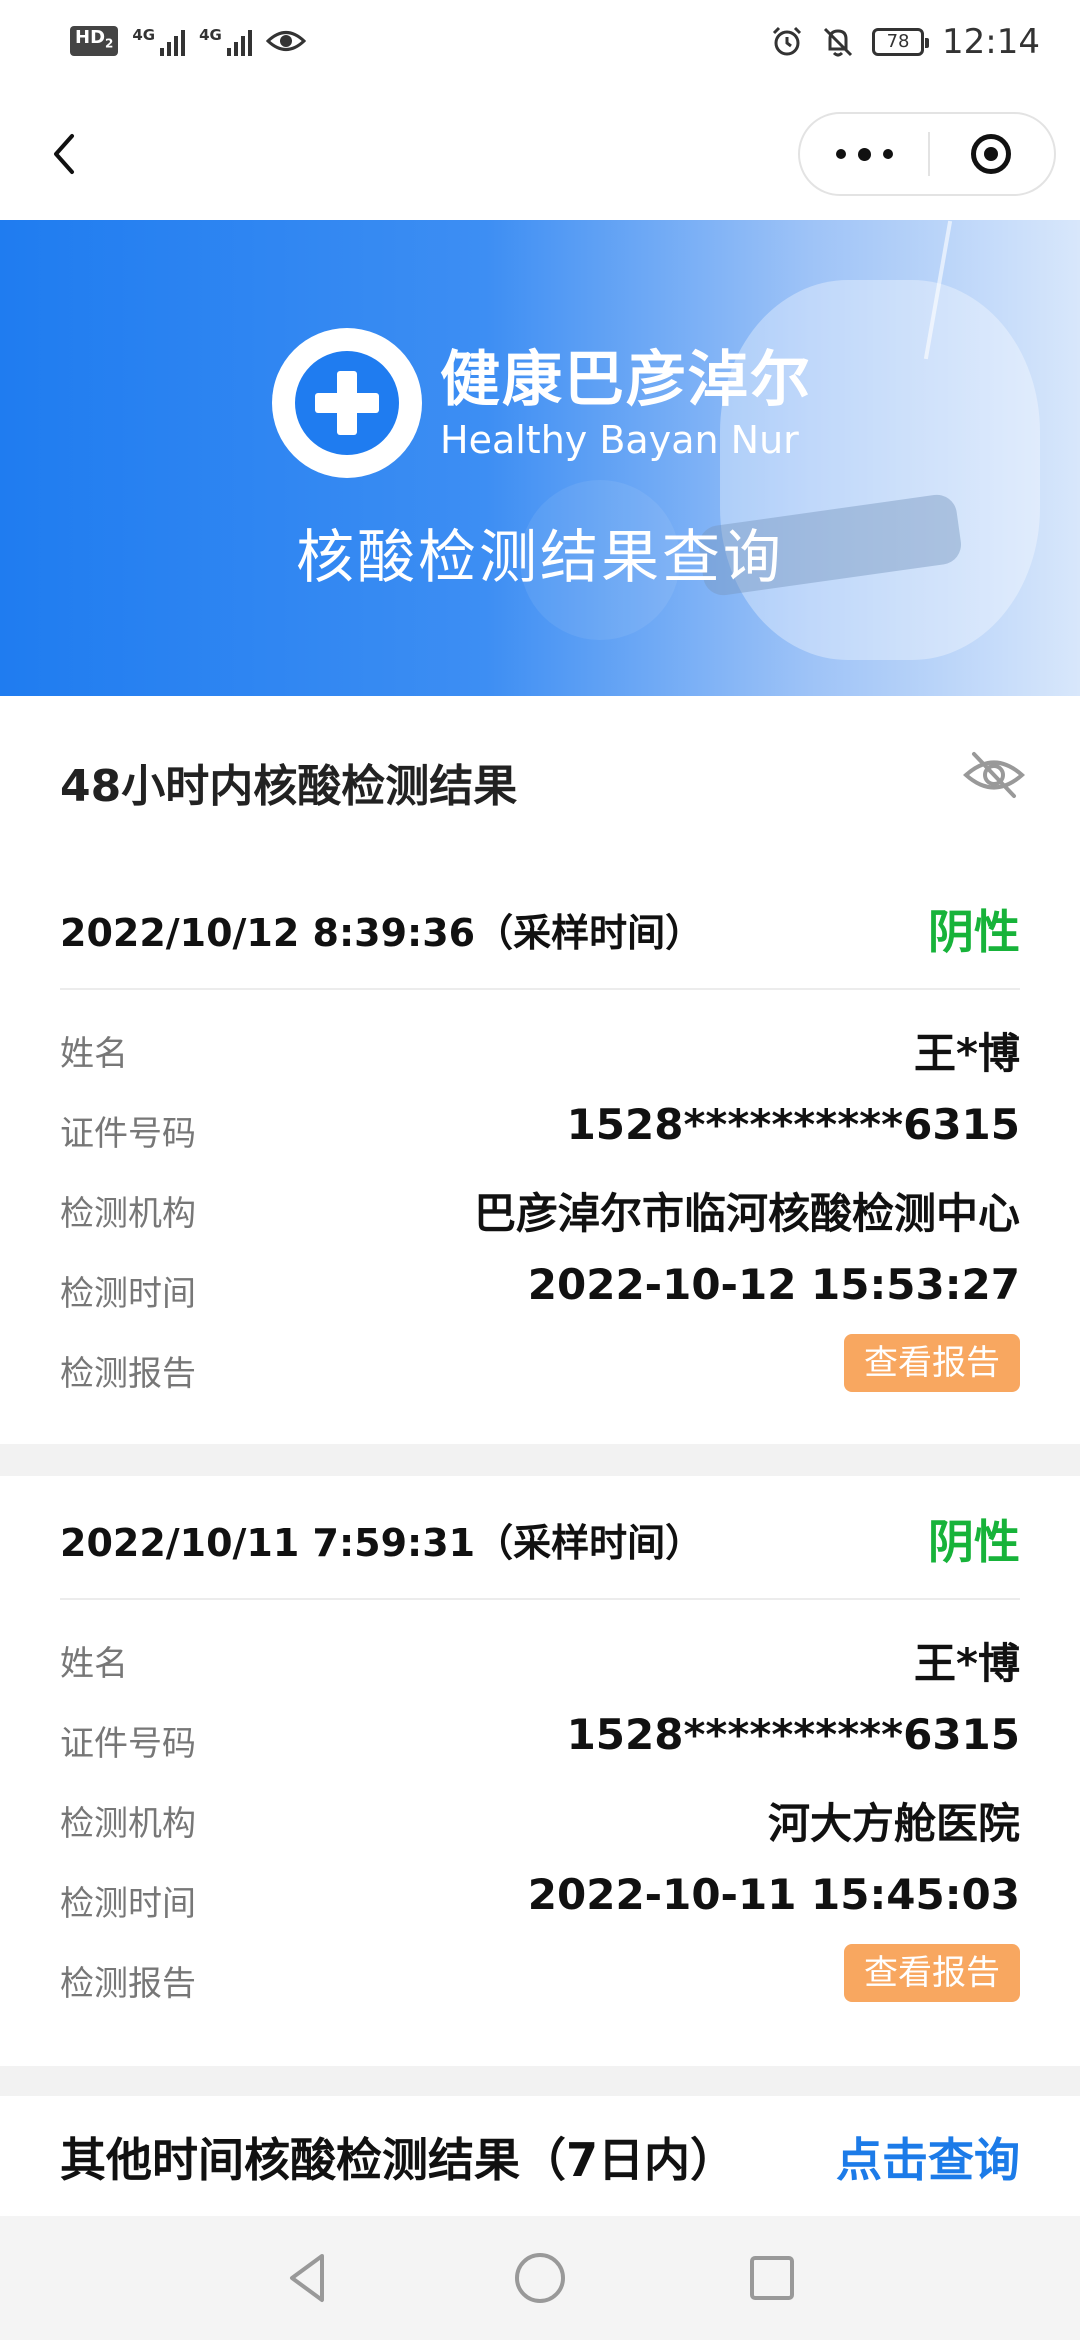  I want to click on clock: 12:14, so click(991, 42).